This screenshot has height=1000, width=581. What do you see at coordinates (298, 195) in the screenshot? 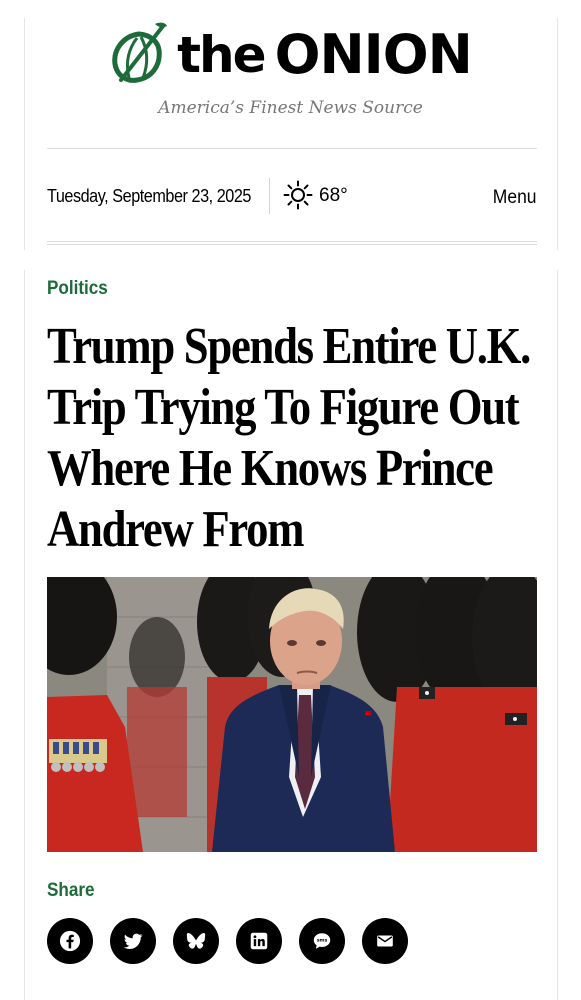
I see `sun-icon` at bounding box center [298, 195].